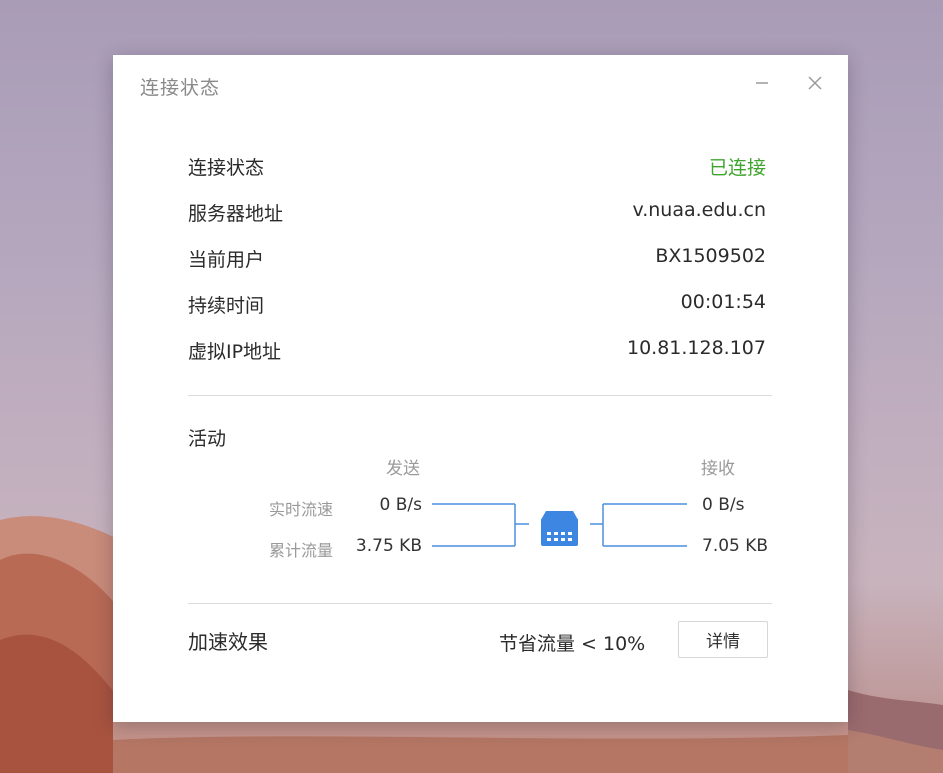 Image resolution: width=943 pixels, height=773 pixels. I want to click on router-icon, so click(559, 528).